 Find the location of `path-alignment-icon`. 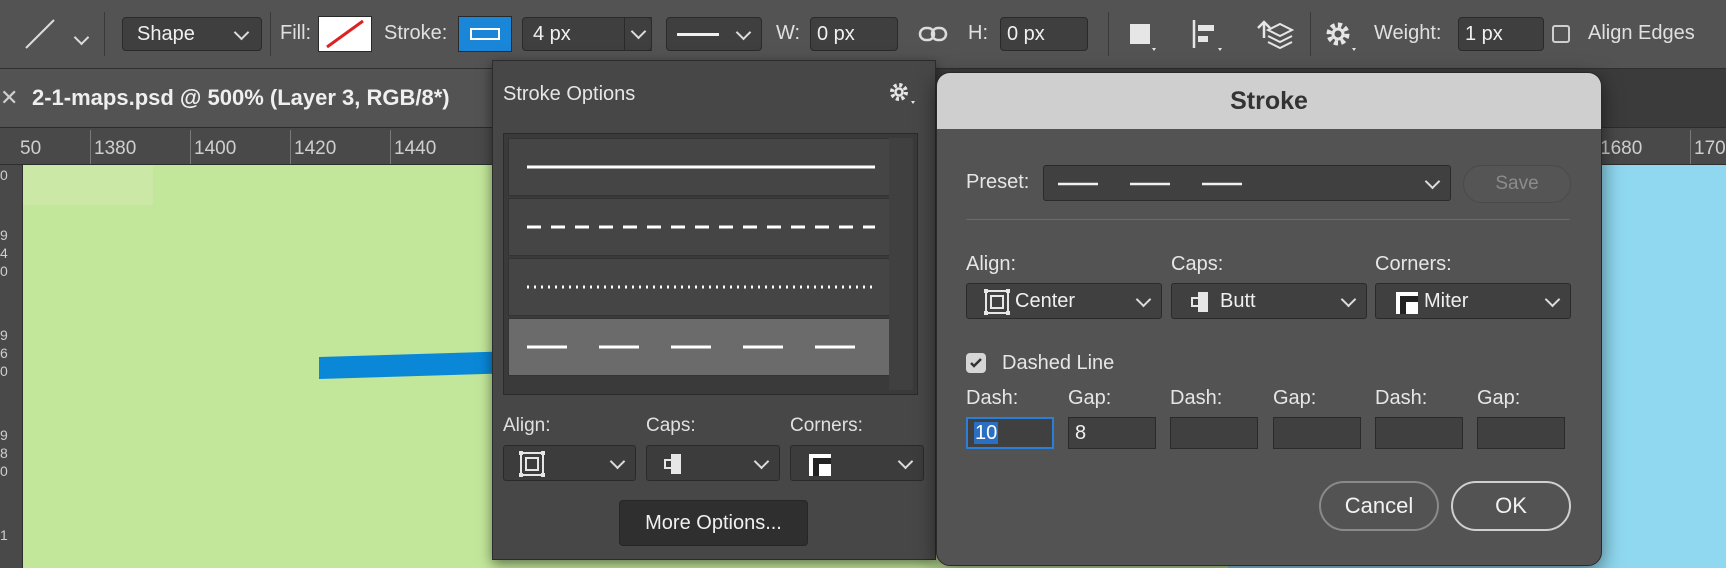

path-alignment-icon is located at coordinates (1208, 38).